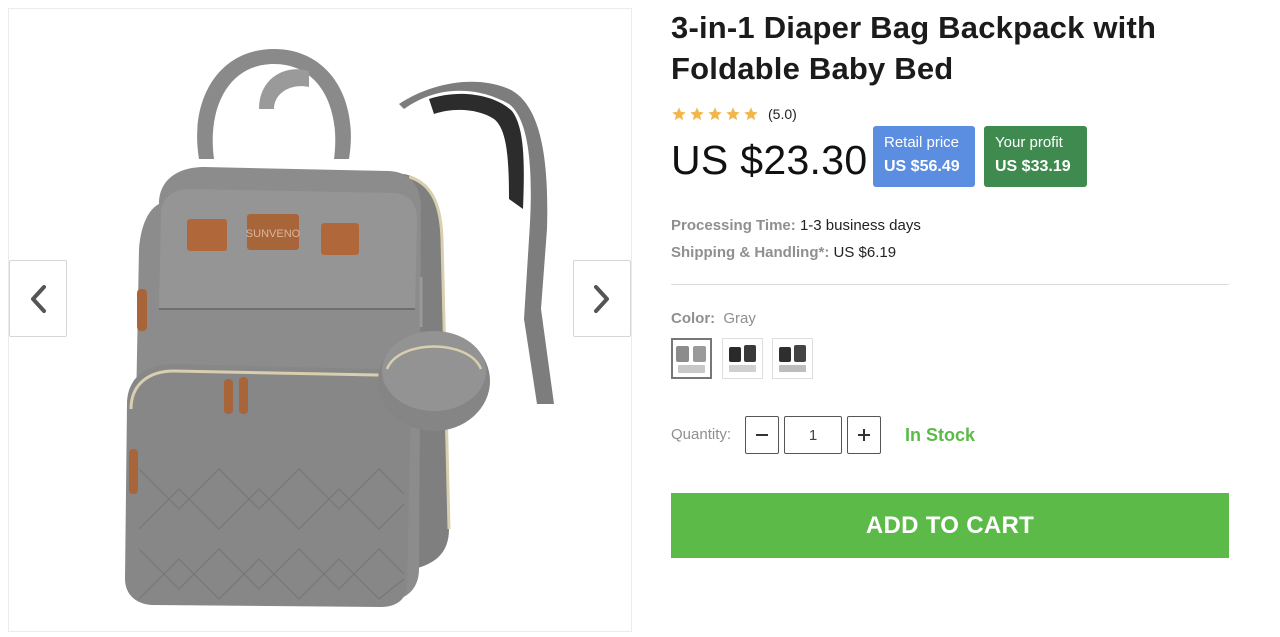  I want to click on quantity-increase-button, so click(864, 435).